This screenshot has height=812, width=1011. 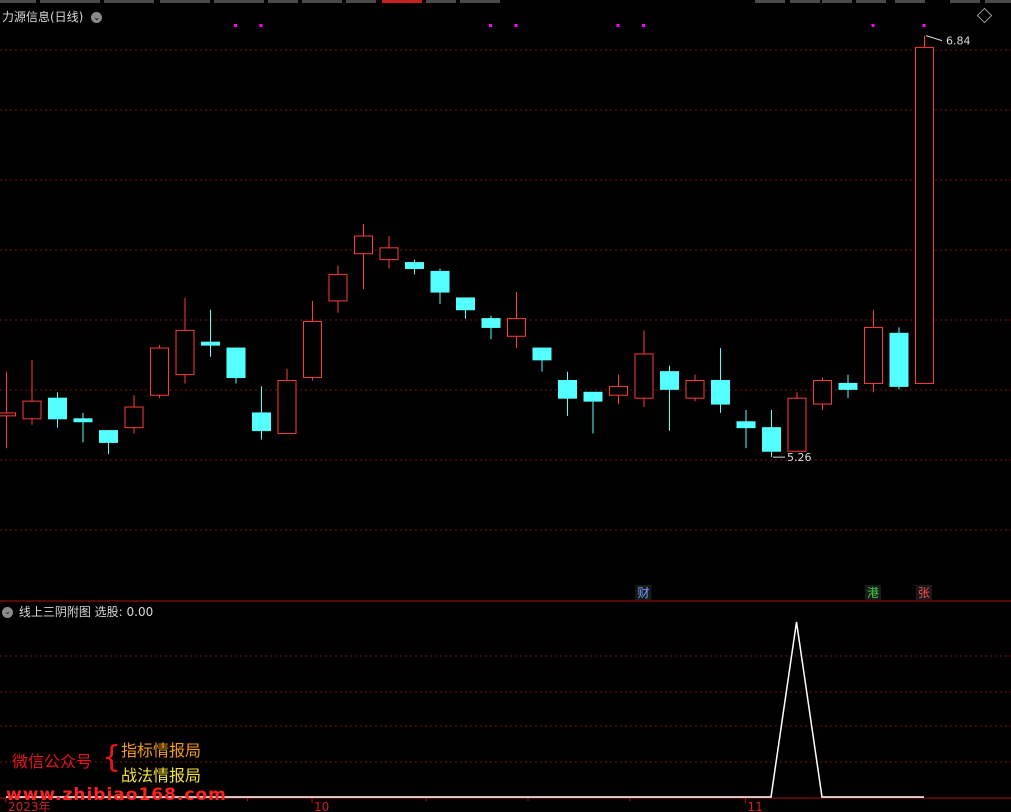 What do you see at coordinates (321, 806) in the screenshot?
I see `x-axis-label: 10` at bounding box center [321, 806].